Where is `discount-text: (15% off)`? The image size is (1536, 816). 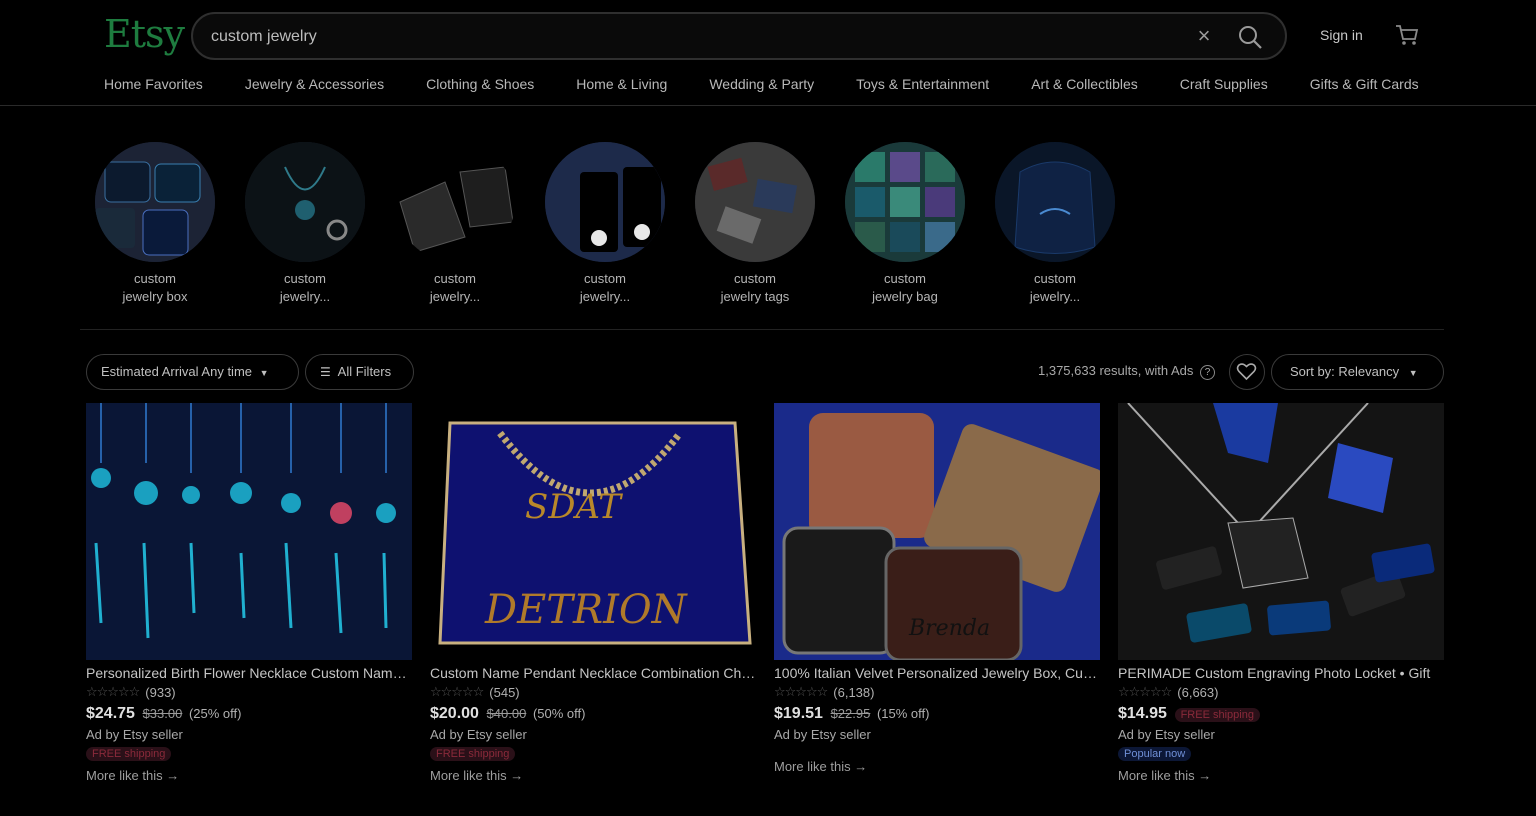 discount-text: (15% off) is located at coordinates (903, 713).